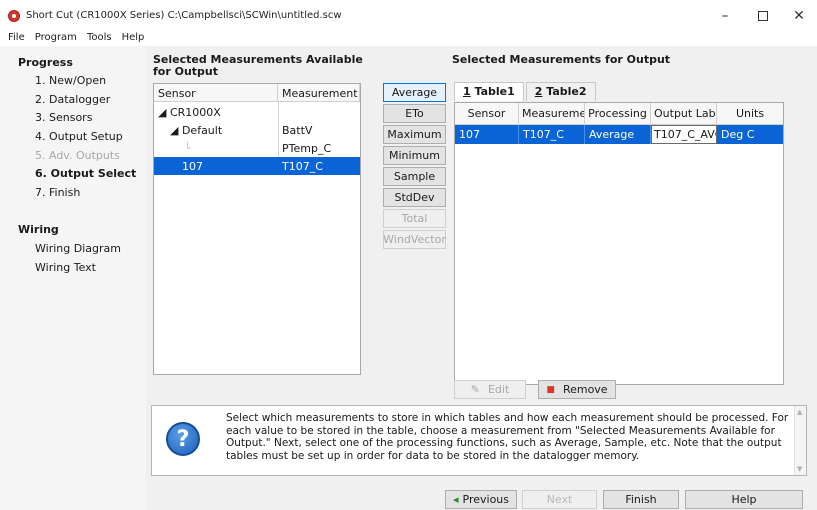 The image size is (817, 510). I want to click on app-icon, so click(14, 16).